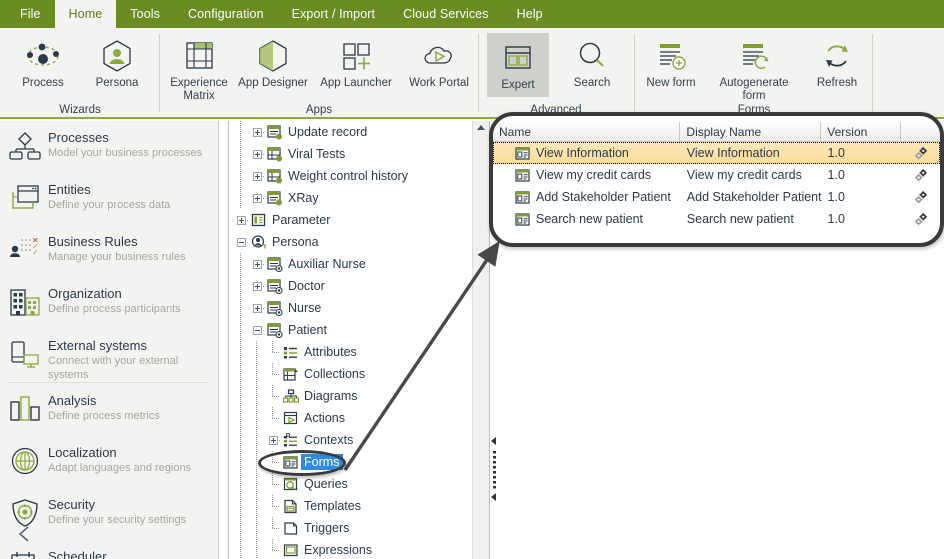 This screenshot has height=559, width=944. What do you see at coordinates (350, 549) in the screenshot?
I see `tree-node-expressions: Expressions` at bounding box center [350, 549].